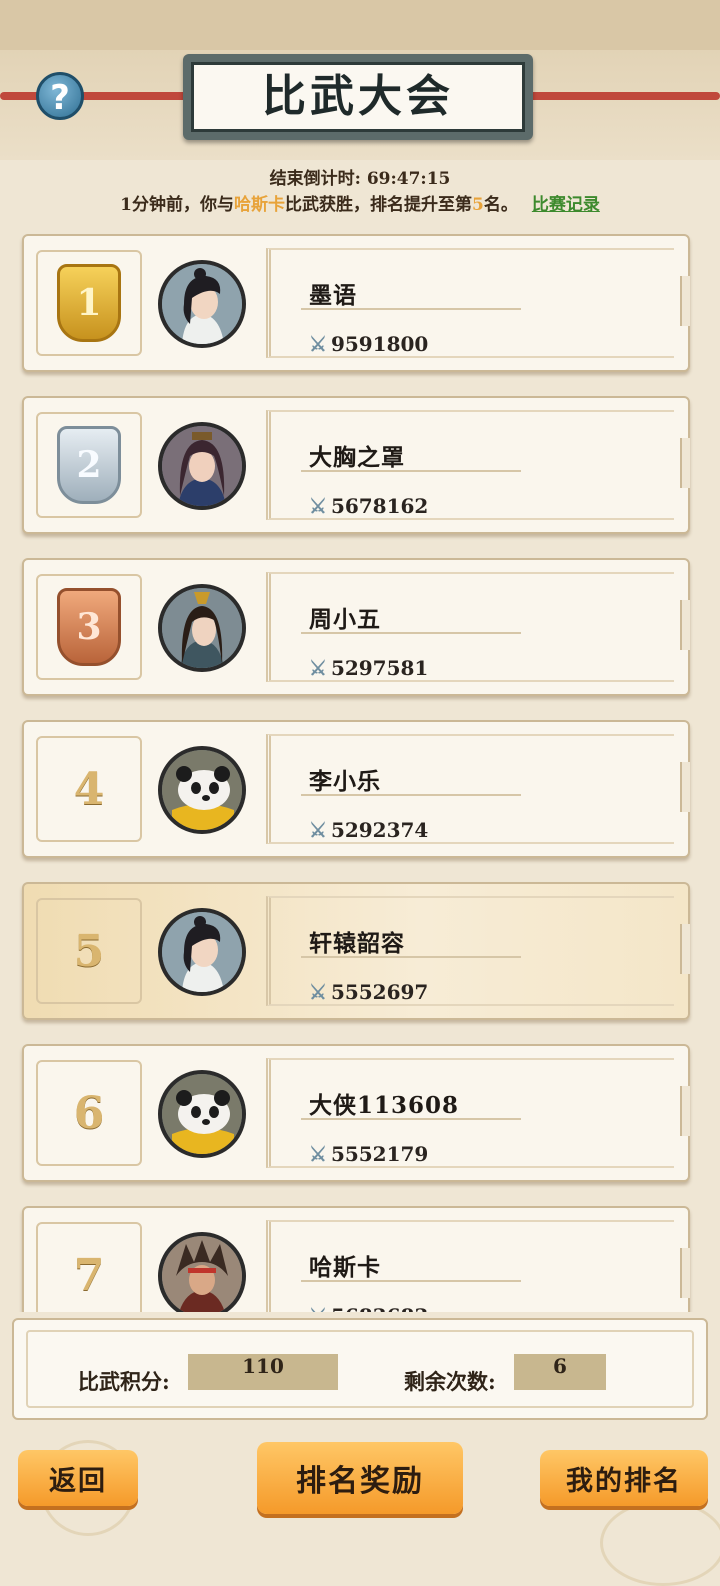 Image resolution: width=720 pixels, height=1586 pixels. Describe the element at coordinates (345, 781) in the screenshot. I see `player-name: 李小乐` at that location.